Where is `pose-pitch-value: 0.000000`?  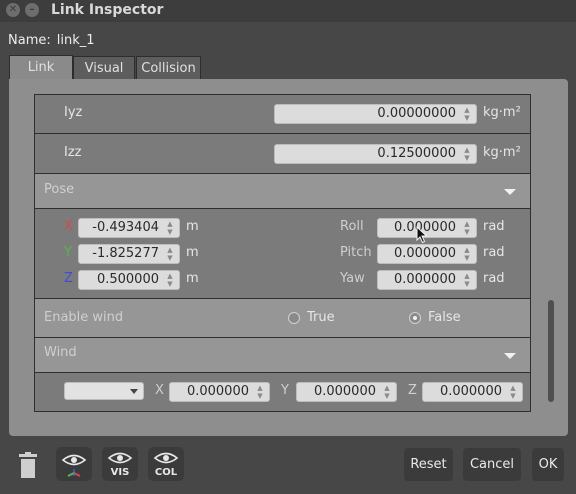 pose-pitch-value: 0.000000 is located at coordinates (424, 253).